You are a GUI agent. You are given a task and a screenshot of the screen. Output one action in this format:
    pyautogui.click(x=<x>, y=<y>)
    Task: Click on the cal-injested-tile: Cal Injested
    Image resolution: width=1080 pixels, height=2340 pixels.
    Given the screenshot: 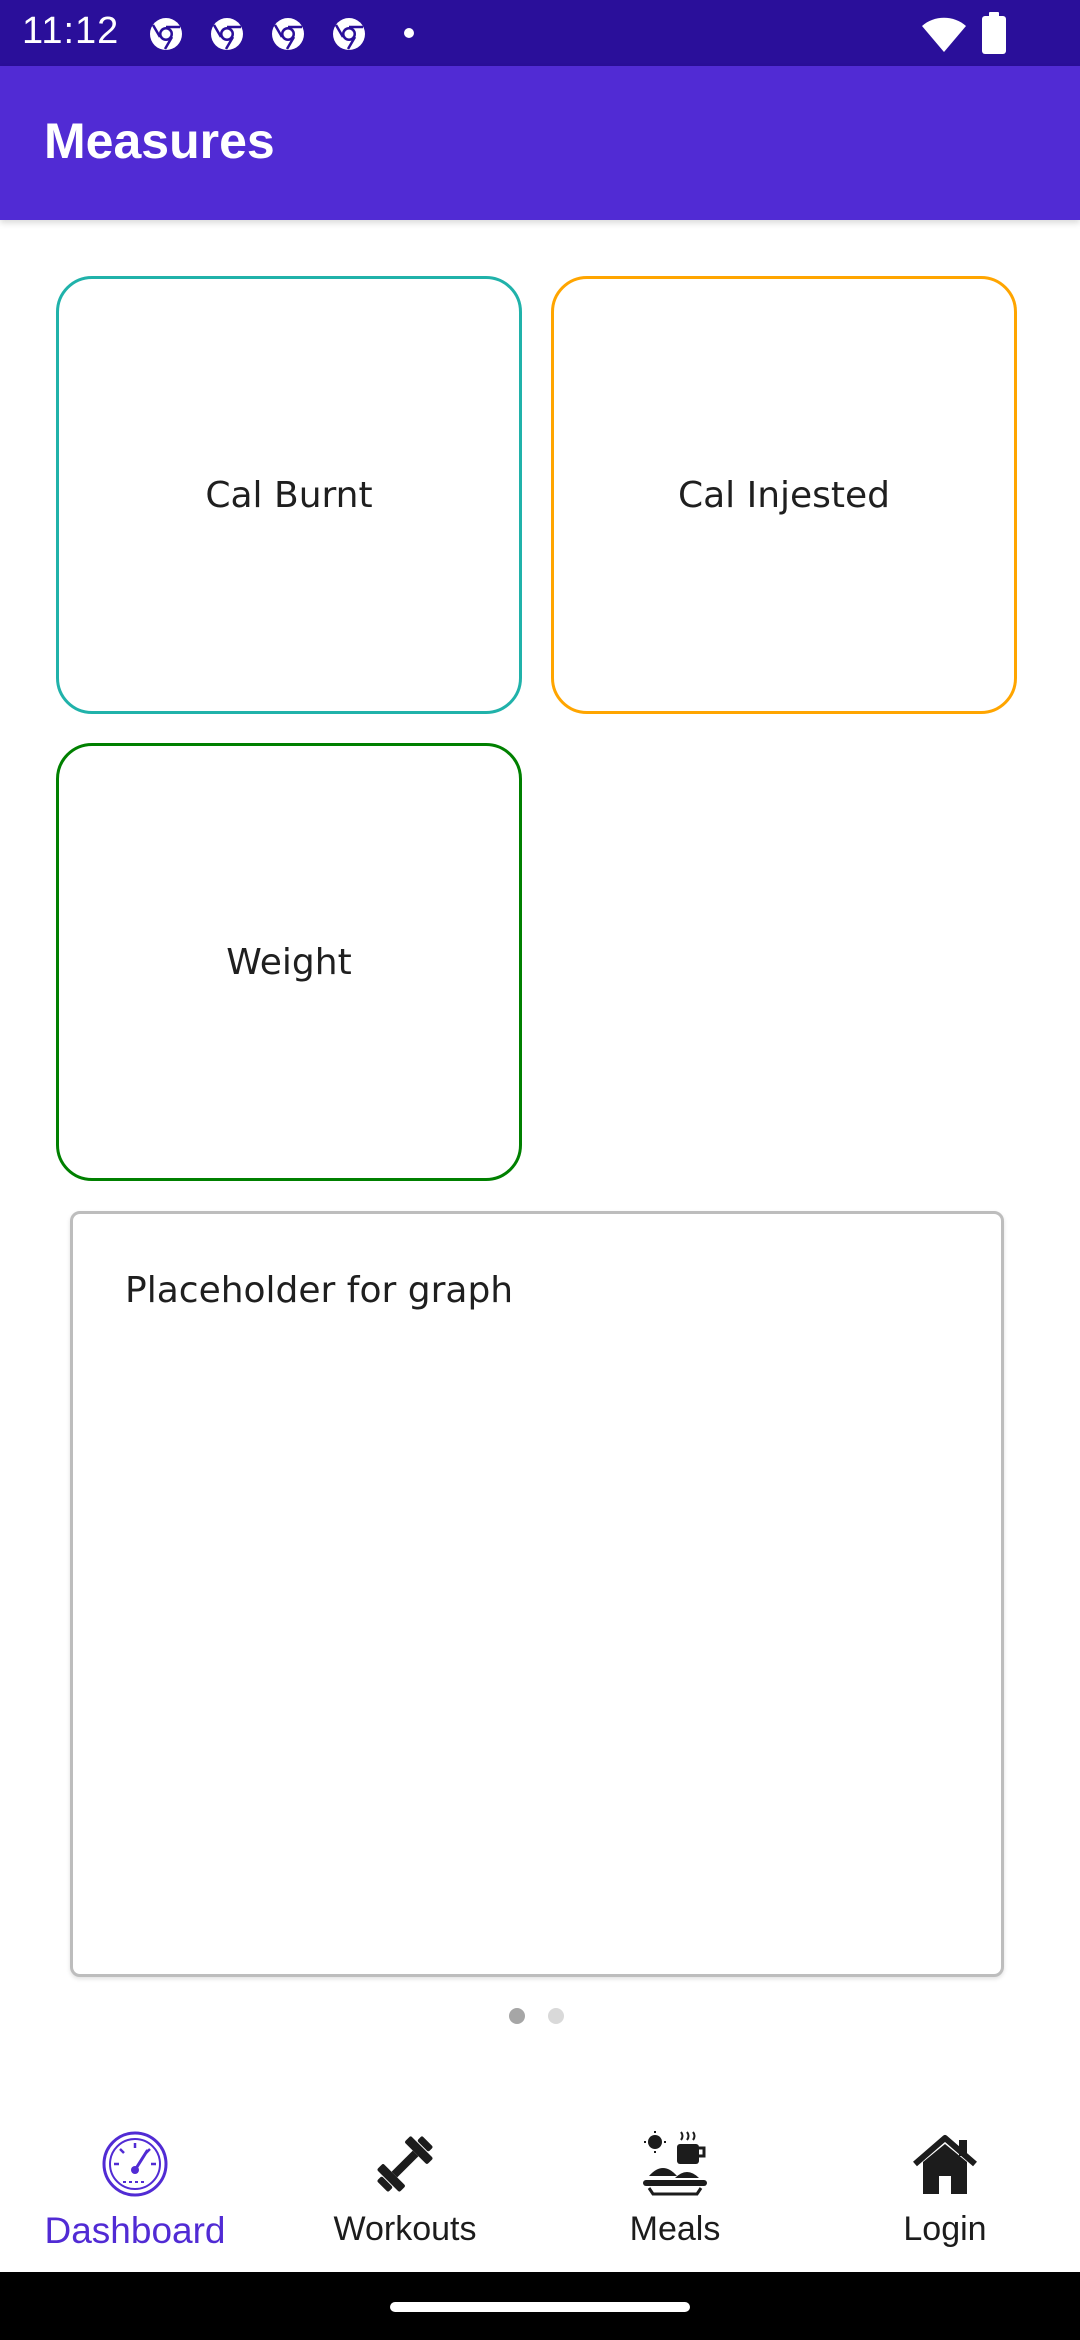 What is the action you would take?
    pyautogui.click(x=784, y=495)
    